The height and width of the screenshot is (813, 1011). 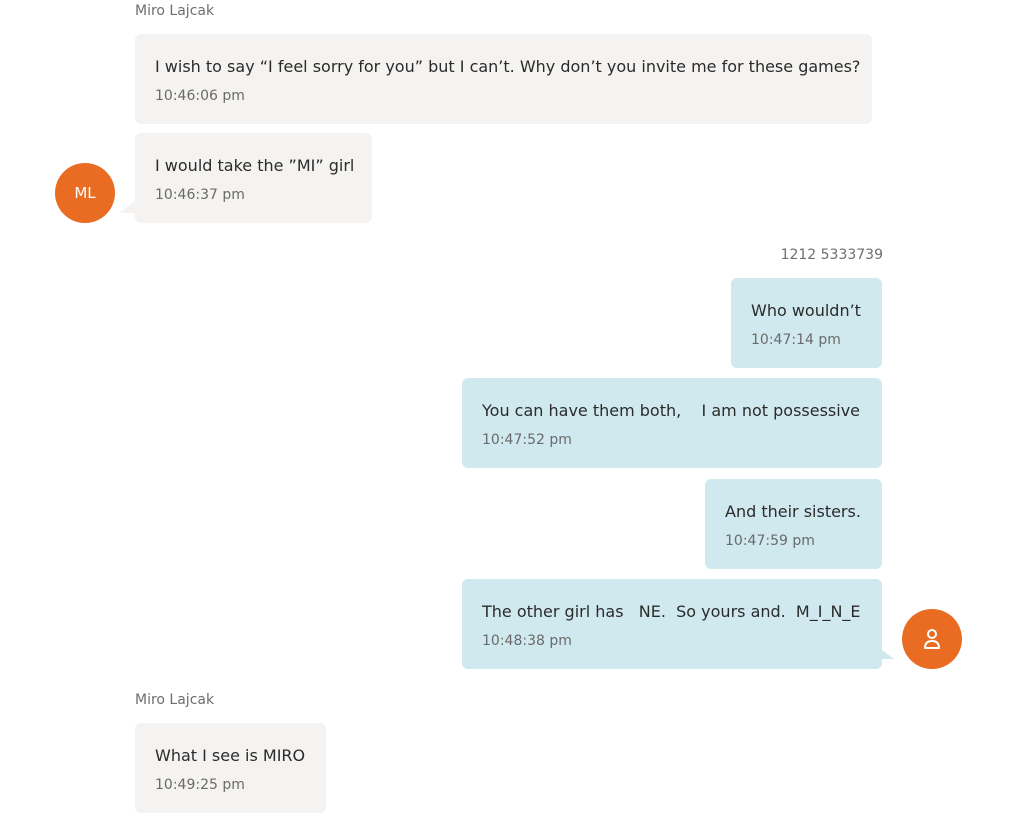 I want to click on message-text: What I see is MIRO, so click(x=230, y=755).